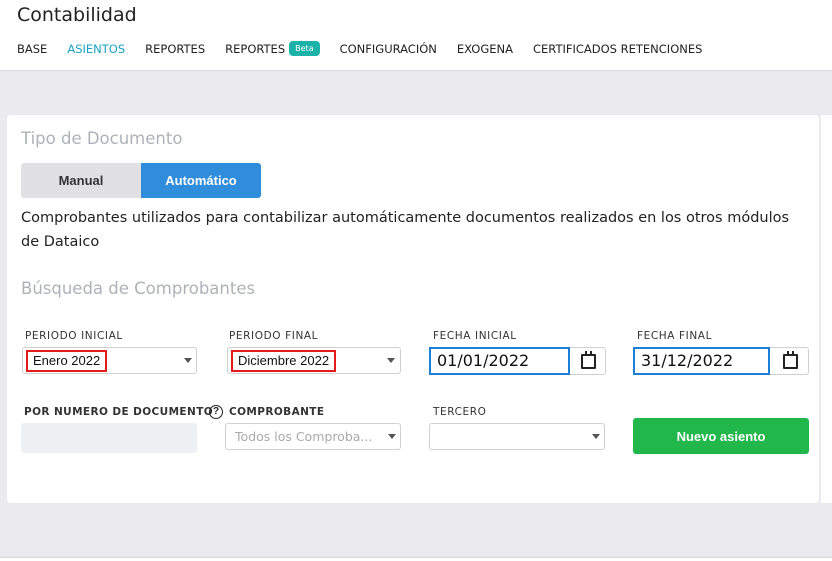 The image size is (832, 561). I want to click on fecha-final-field: 31/12/2022, so click(721, 361).